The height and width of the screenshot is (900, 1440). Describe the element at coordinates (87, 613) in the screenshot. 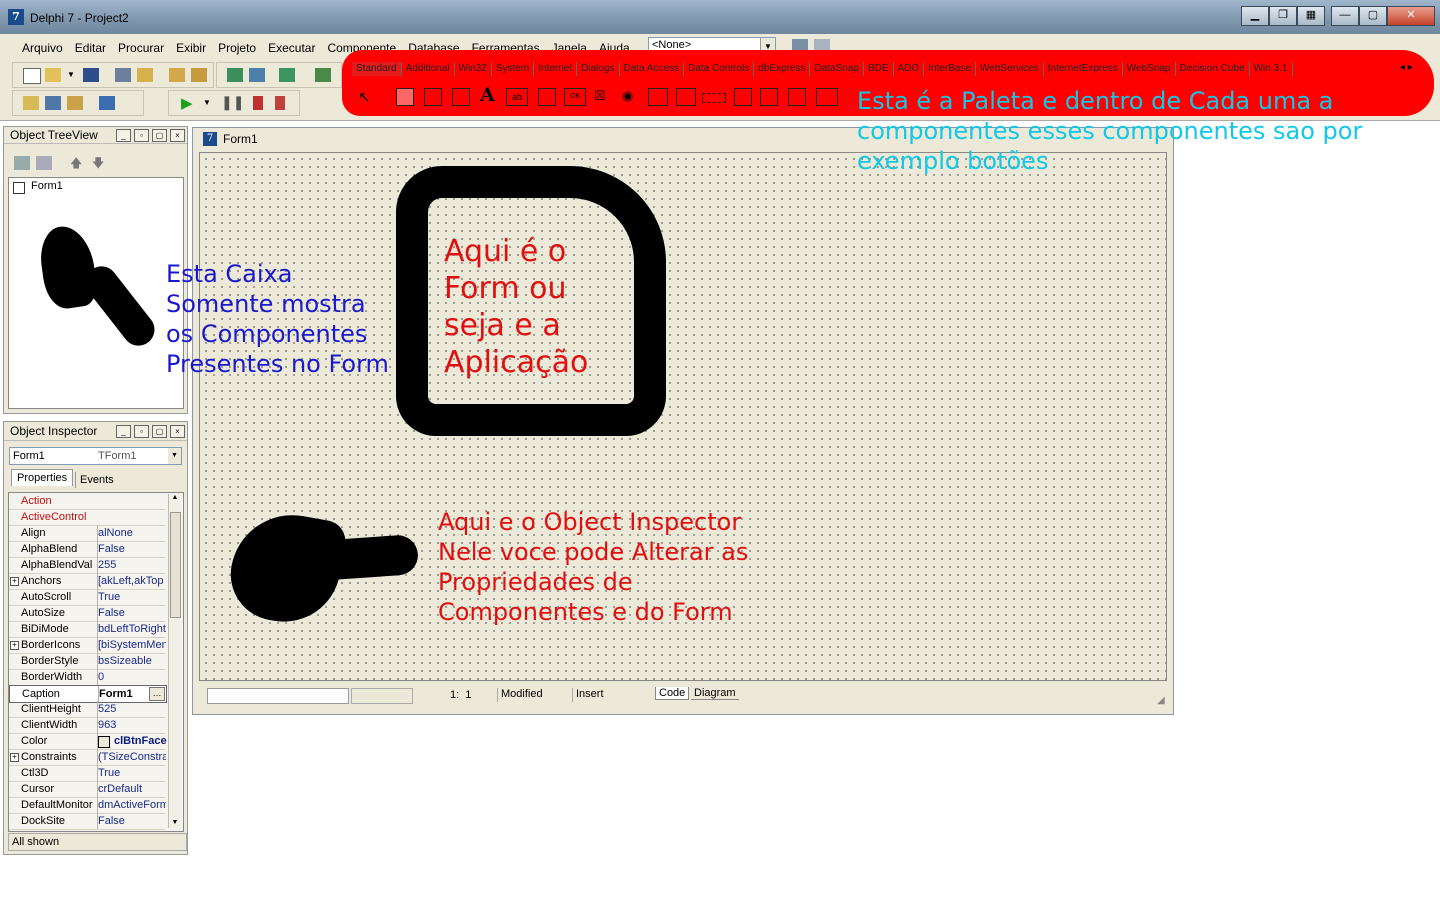

I see `property-row: AutoSize False` at that location.